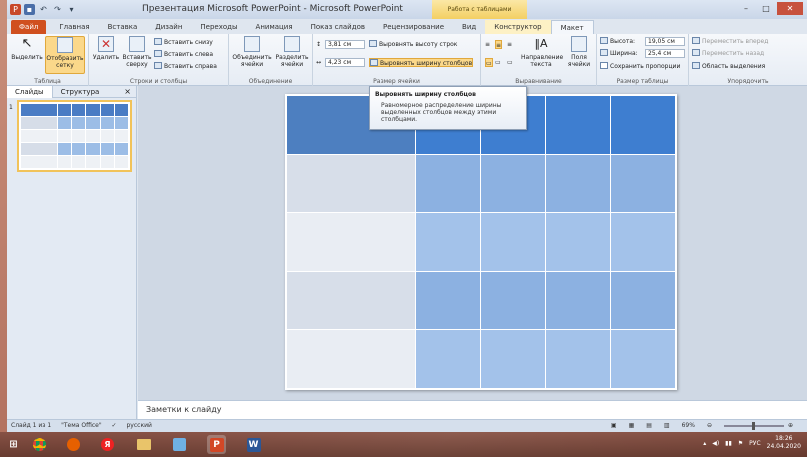 This screenshot has width=807, height=457. Describe the element at coordinates (740, 443) in the screenshot. I see `flag-icon: ⚑` at that location.